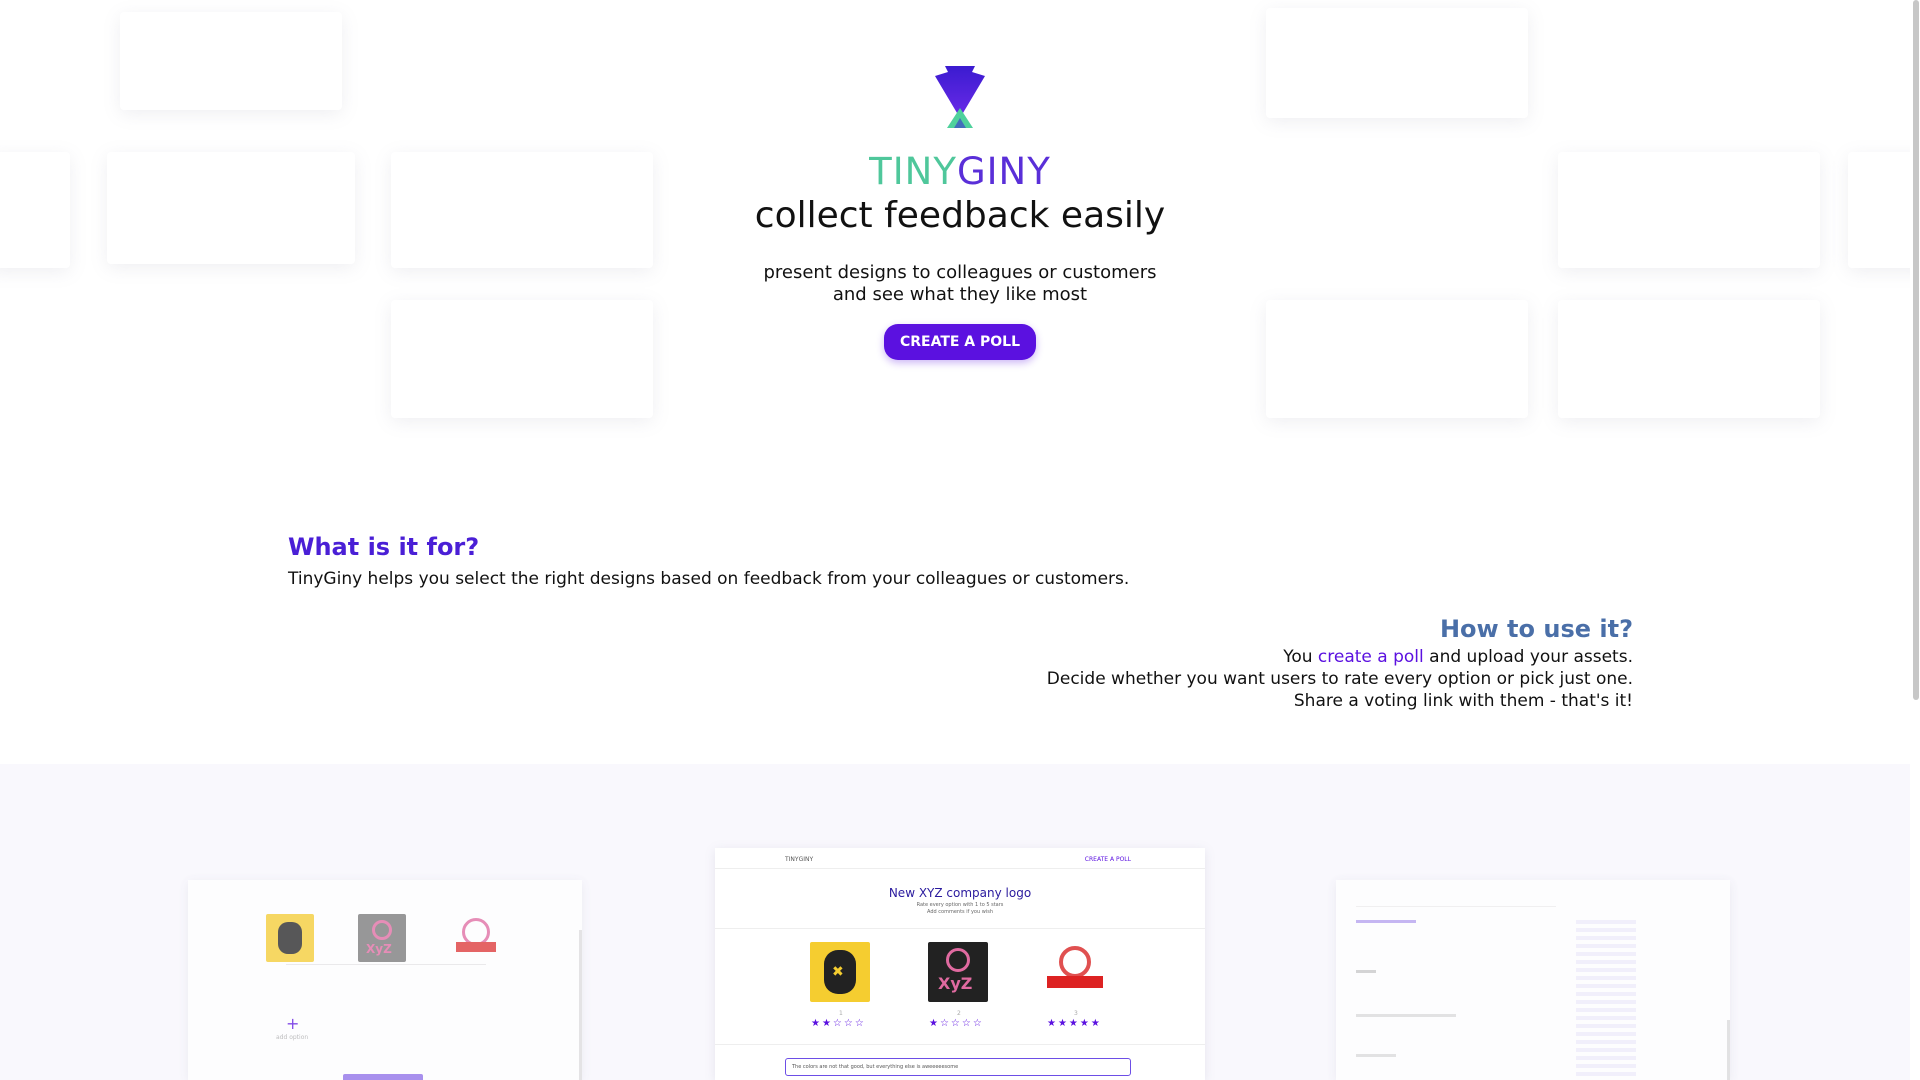 The width and height of the screenshot is (1920, 1080). Describe the element at coordinates (913, 171) in the screenshot. I see `brand-tiny: TINY` at that location.